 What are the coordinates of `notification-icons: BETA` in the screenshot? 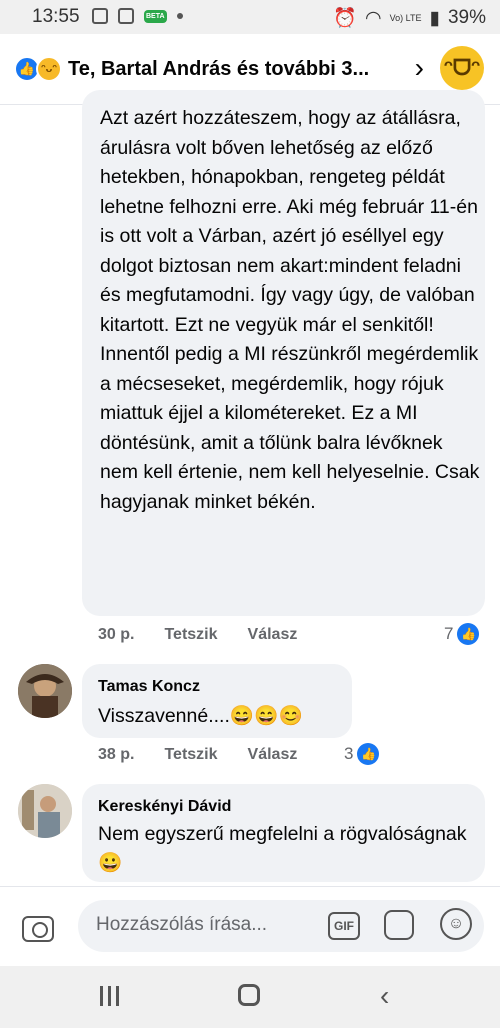 It's located at (137, 16).